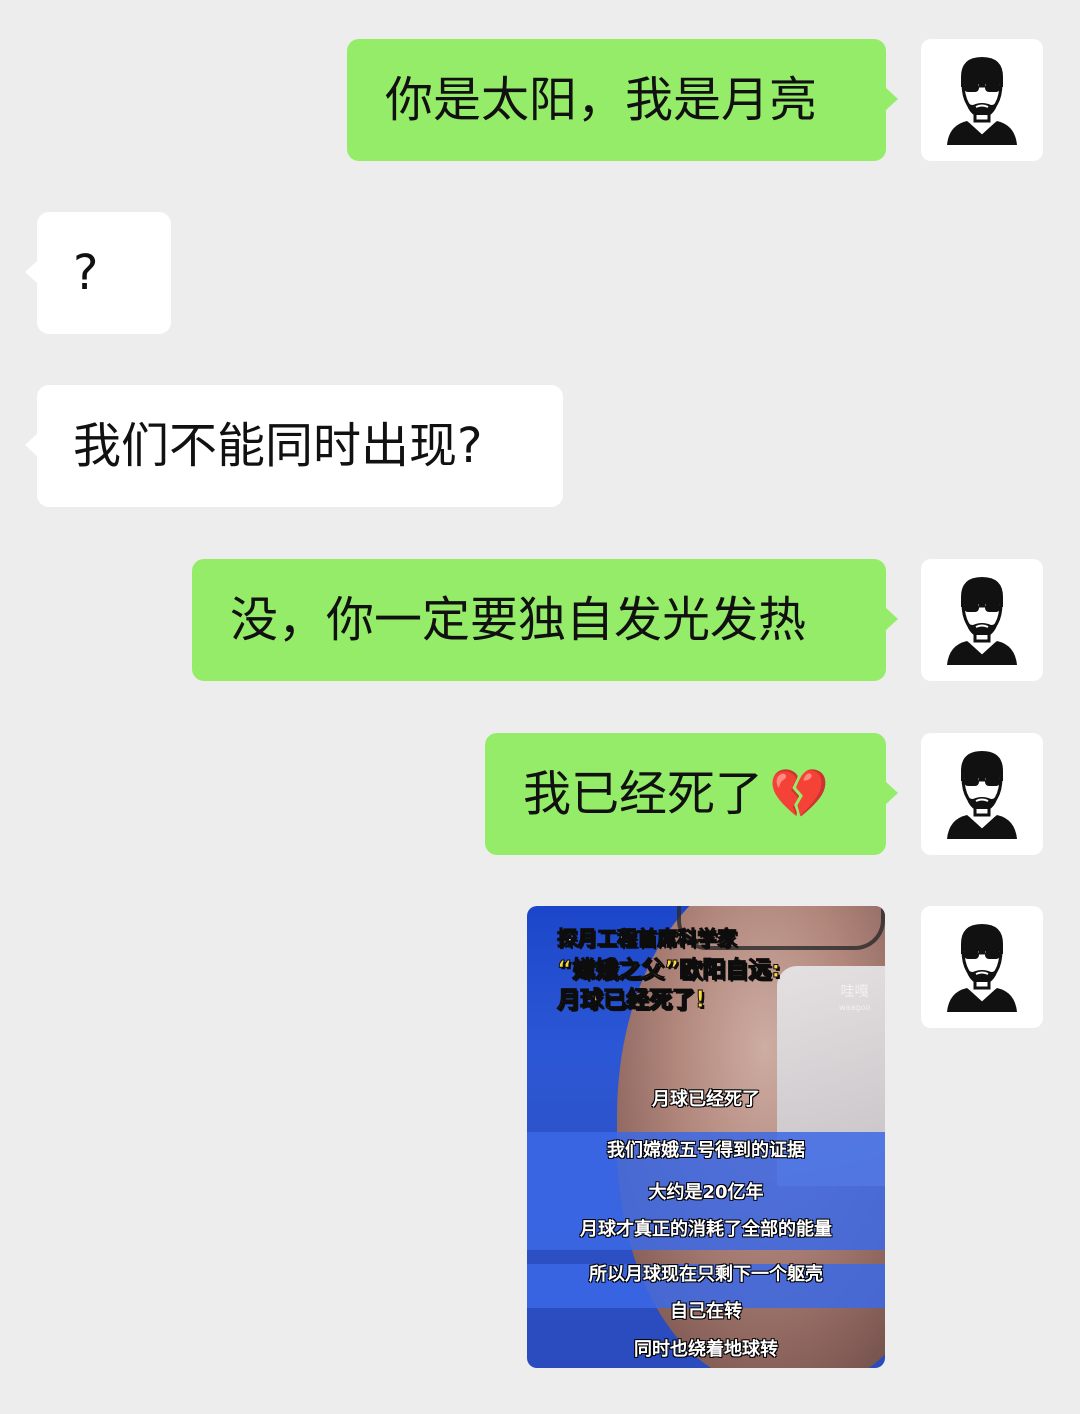 The height and width of the screenshot is (1414, 1080). Describe the element at coordinates (855, 1007) in the screenshot. I see `watermark-subtext: waagoo` at that location.